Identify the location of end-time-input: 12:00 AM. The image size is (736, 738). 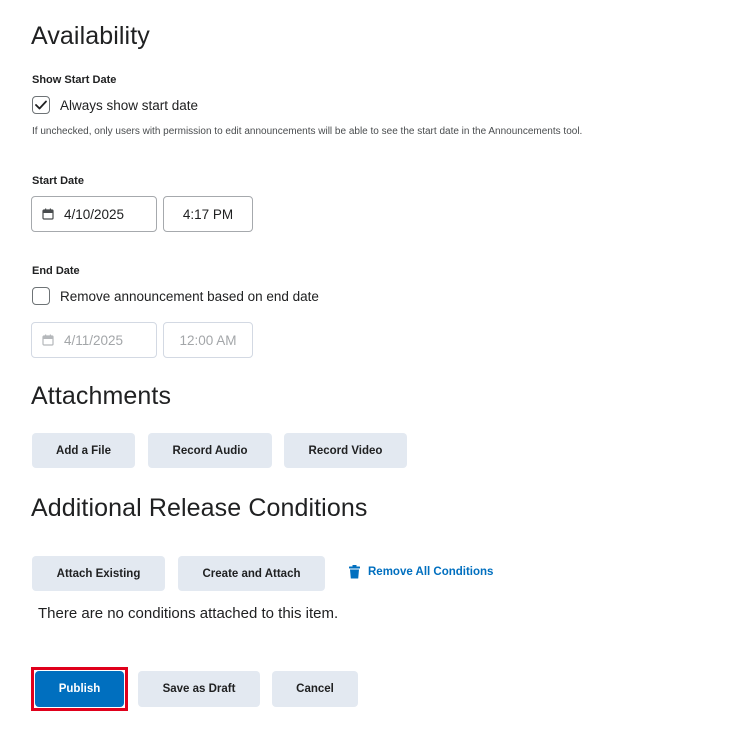
(208, 340).